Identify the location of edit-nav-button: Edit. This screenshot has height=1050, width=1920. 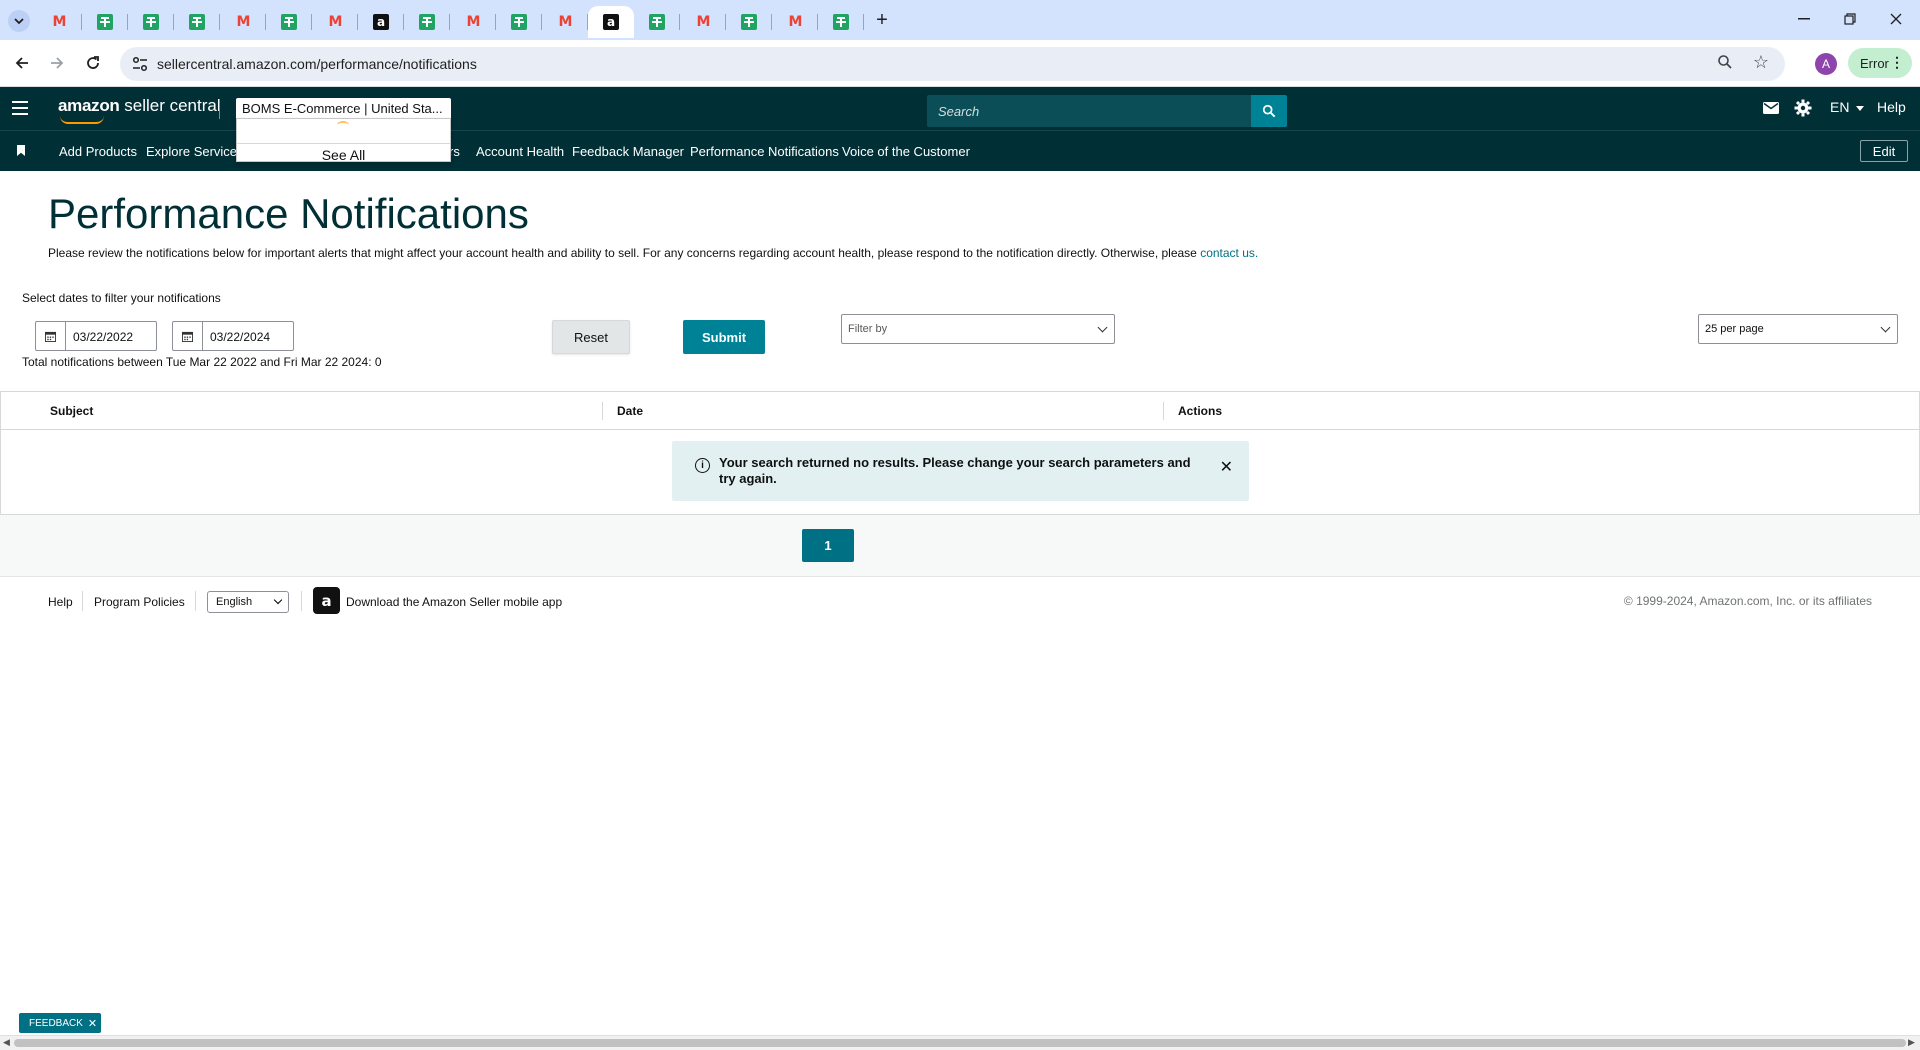
(1884, 151).